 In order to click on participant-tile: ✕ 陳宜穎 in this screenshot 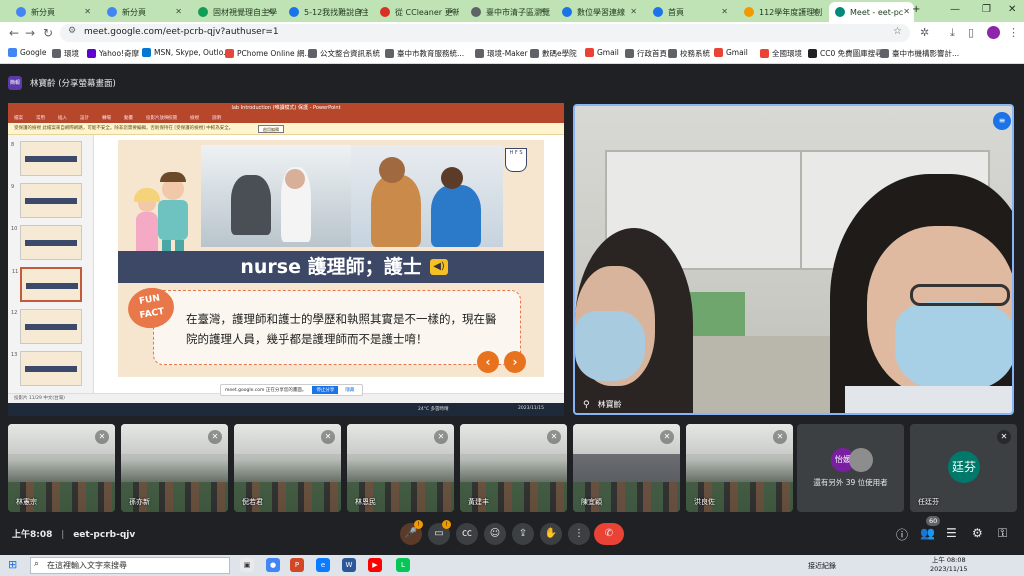, I will do `click(626, 468)`.